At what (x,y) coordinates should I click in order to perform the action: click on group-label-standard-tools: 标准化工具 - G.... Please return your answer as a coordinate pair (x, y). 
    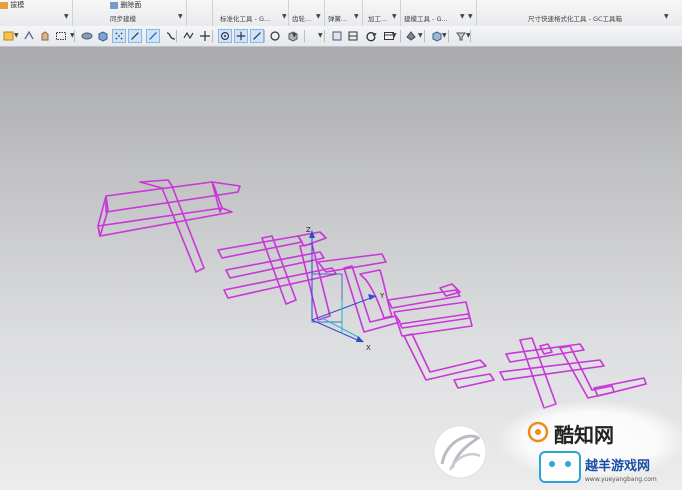
    Looking at the image, I should click on (245, 19).